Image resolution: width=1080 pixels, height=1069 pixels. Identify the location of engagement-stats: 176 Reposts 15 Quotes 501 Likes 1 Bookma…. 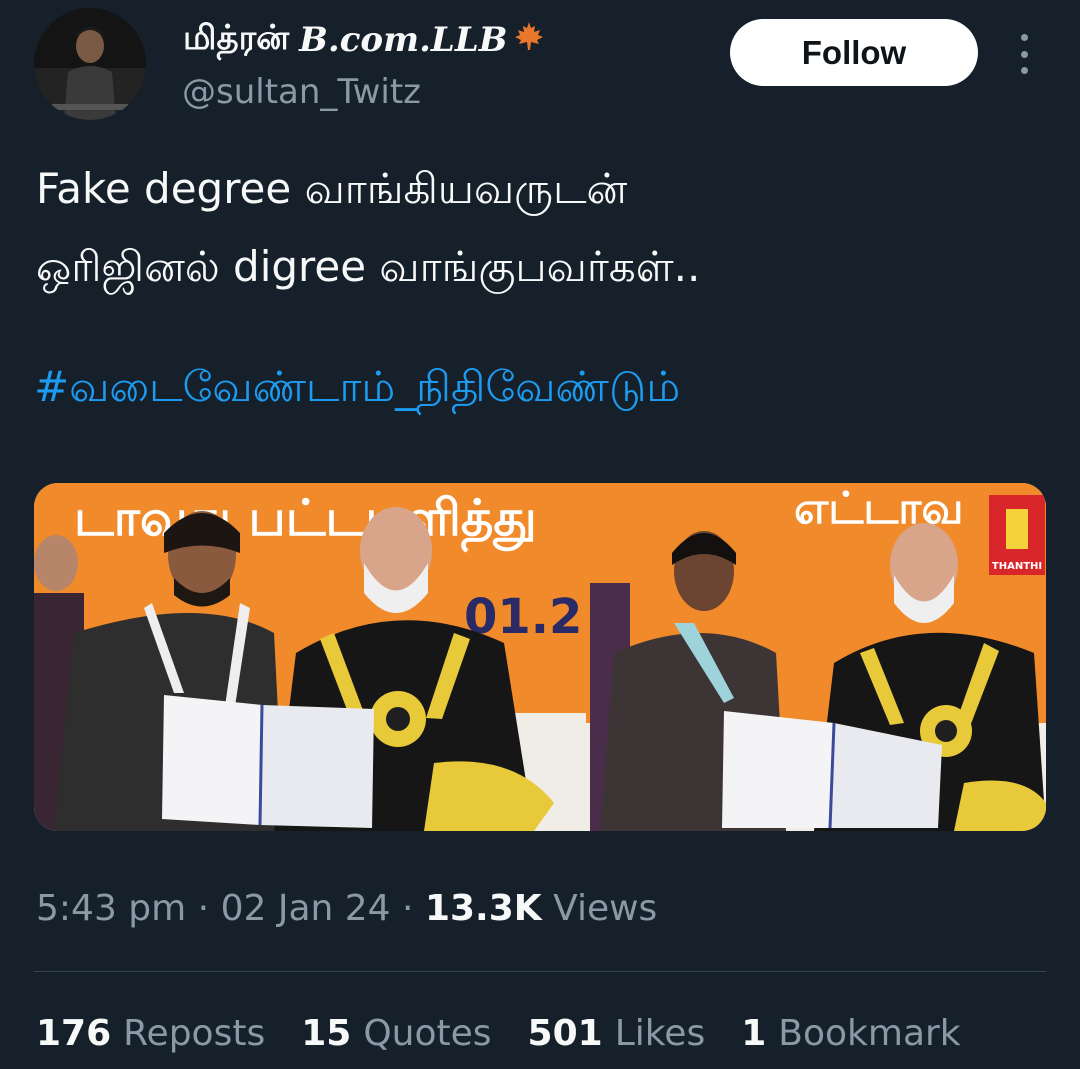
(498, 1033).